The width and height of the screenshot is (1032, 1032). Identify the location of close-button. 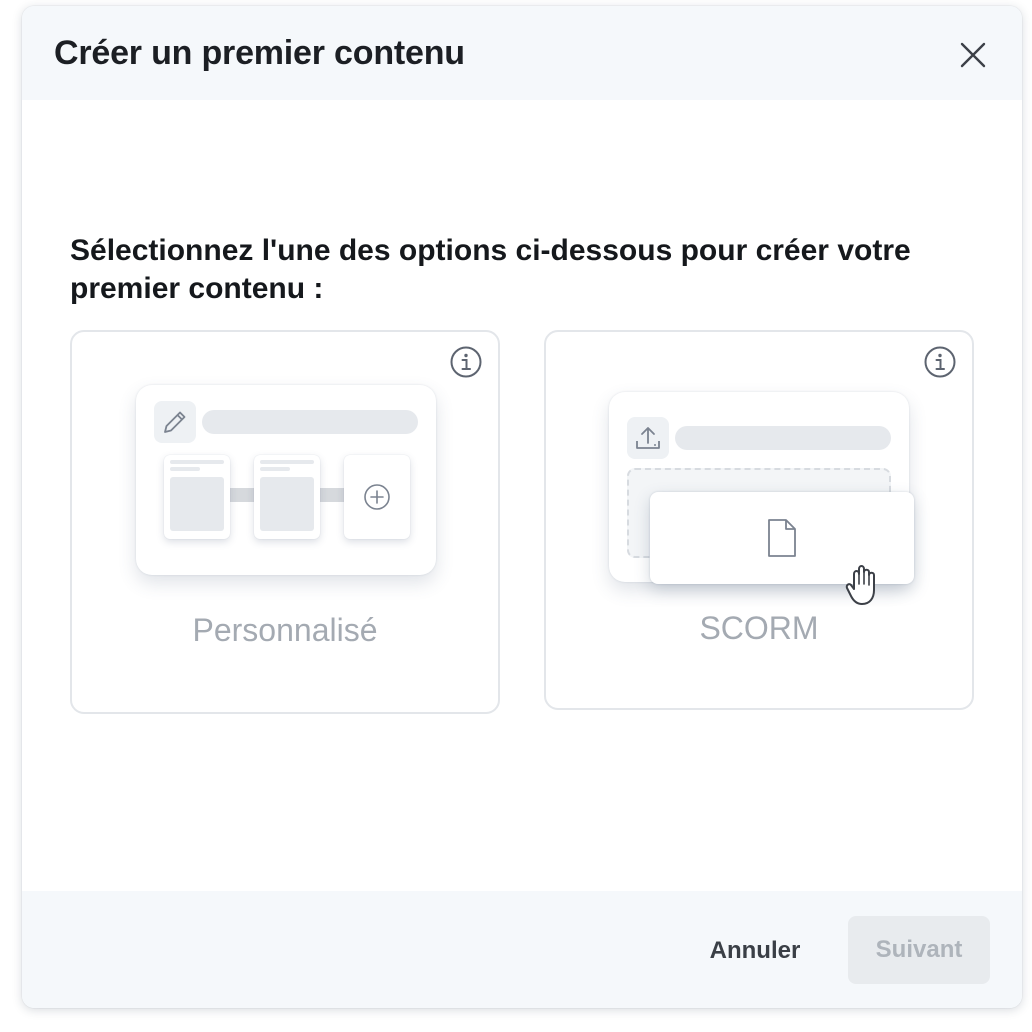
(973, 55).